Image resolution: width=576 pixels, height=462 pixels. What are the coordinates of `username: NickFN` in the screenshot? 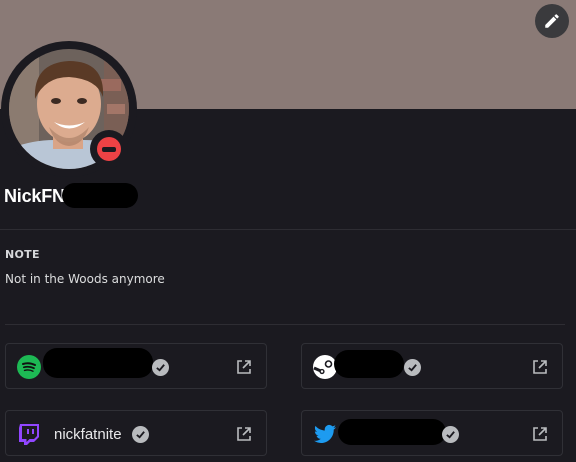 It's located at (34, 196).